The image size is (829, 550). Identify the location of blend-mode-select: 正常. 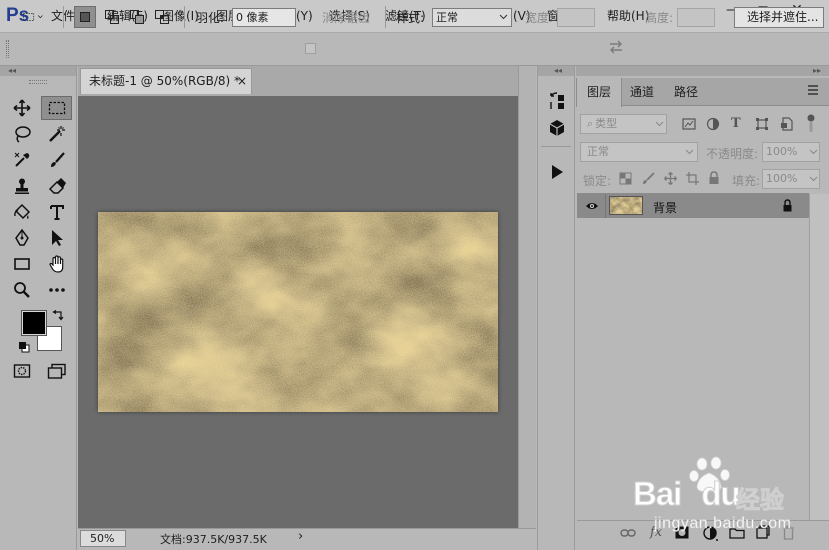
(639, 152).